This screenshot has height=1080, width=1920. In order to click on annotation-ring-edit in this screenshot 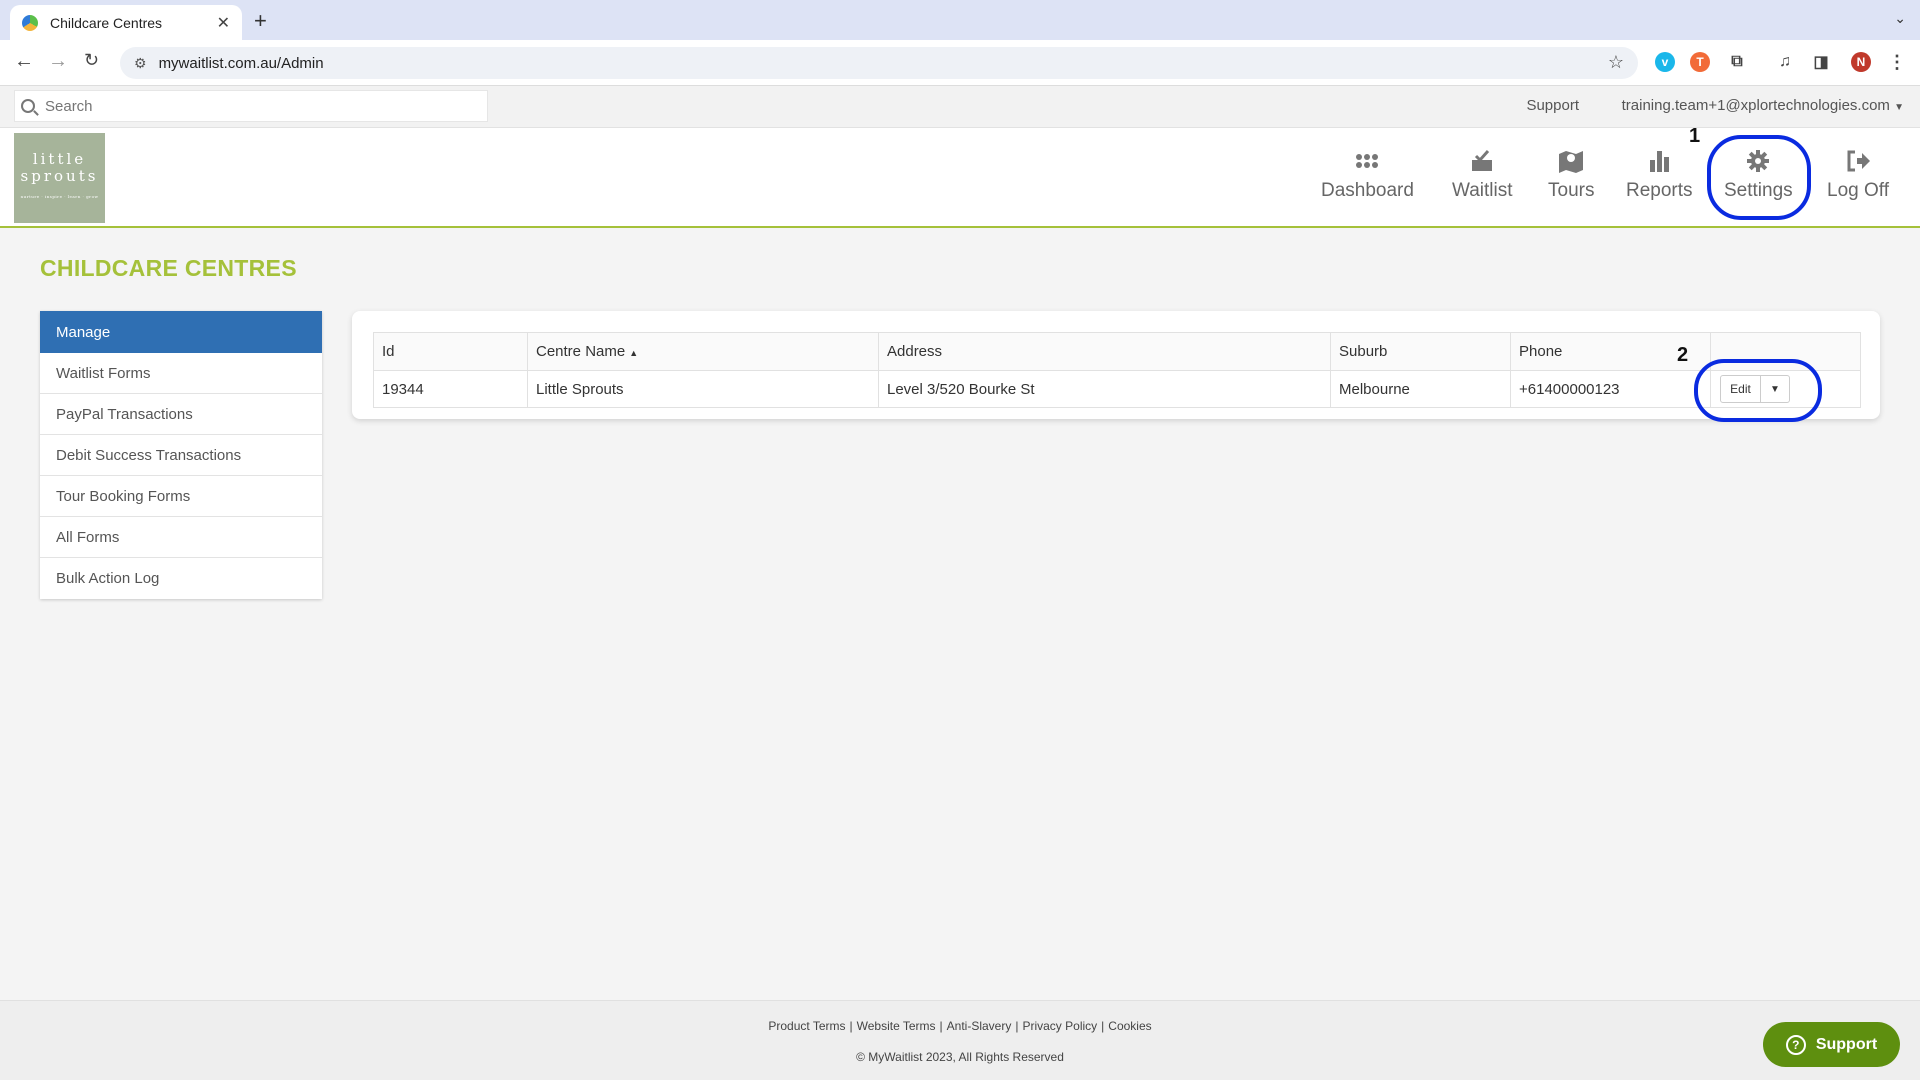, I will do `click(1758, 390)`.